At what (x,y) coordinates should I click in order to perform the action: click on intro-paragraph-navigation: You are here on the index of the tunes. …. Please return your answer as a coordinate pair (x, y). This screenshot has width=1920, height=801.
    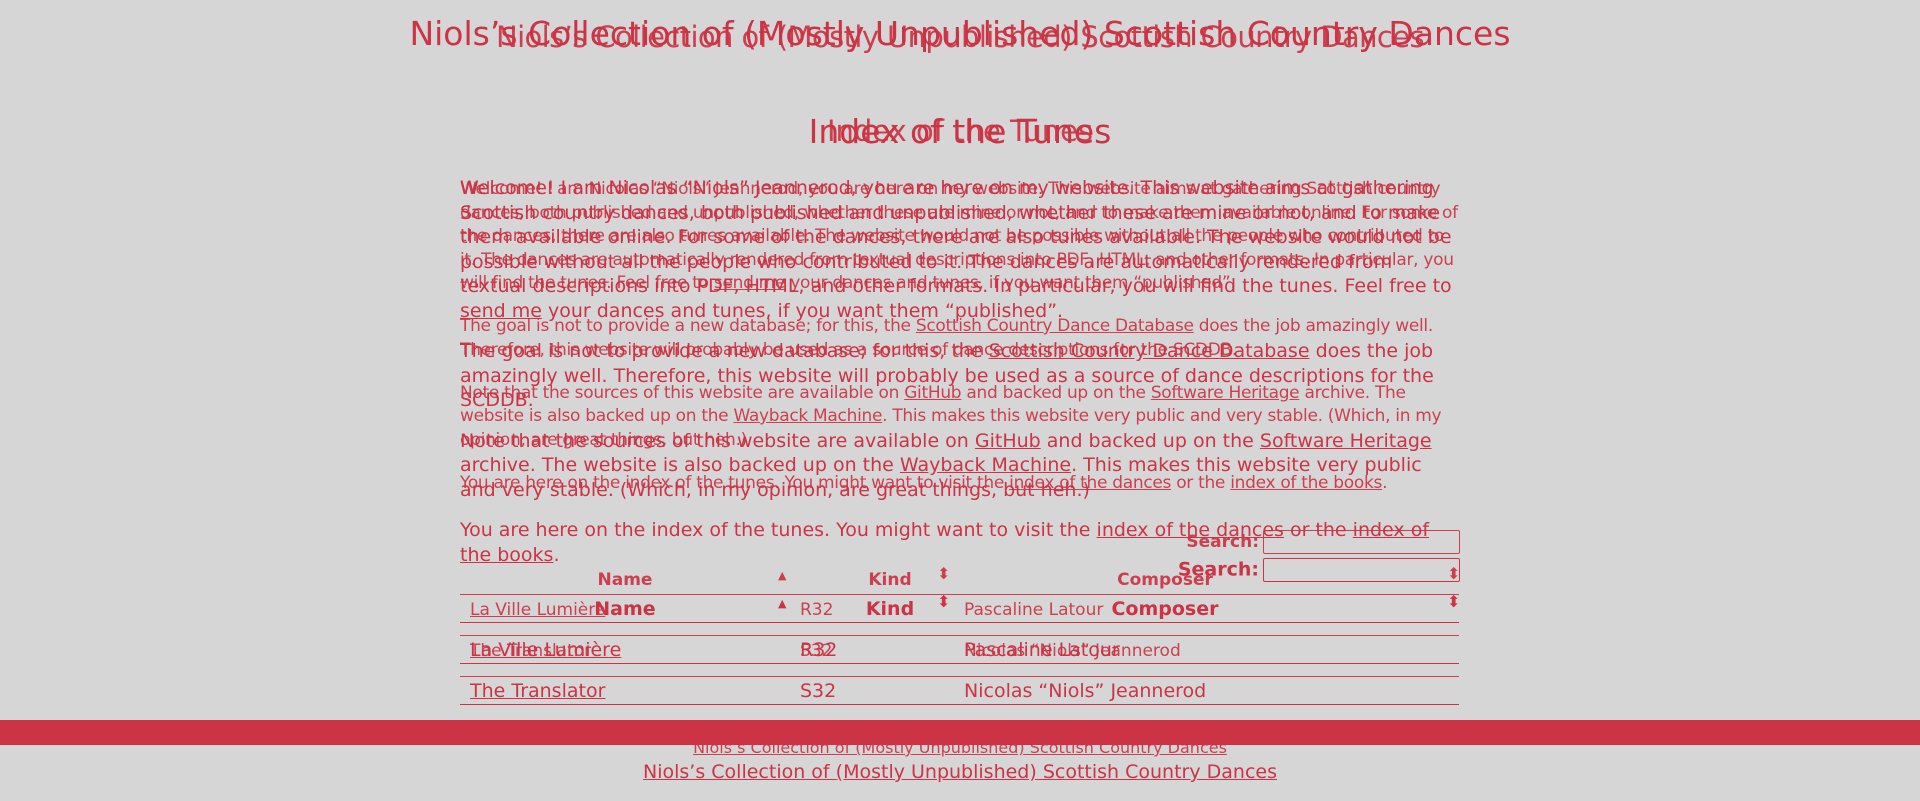
    Looking at the image, I should click on (924, 482).